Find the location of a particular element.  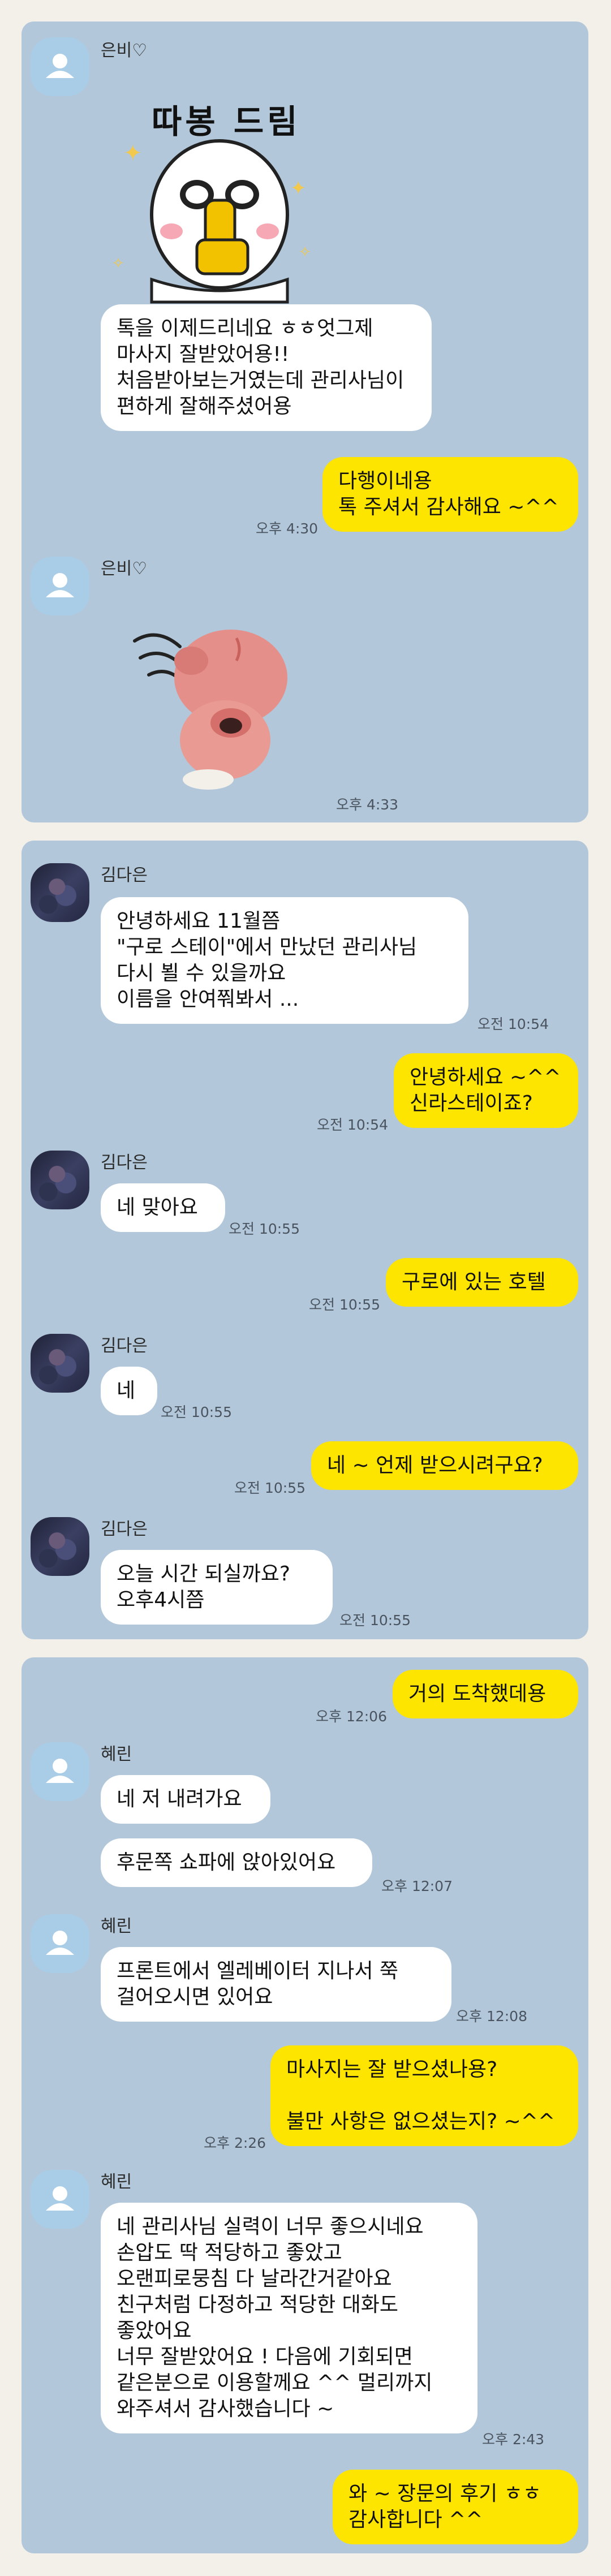

message-time: 오후 12:06 is located at coordinates (352, 1716).